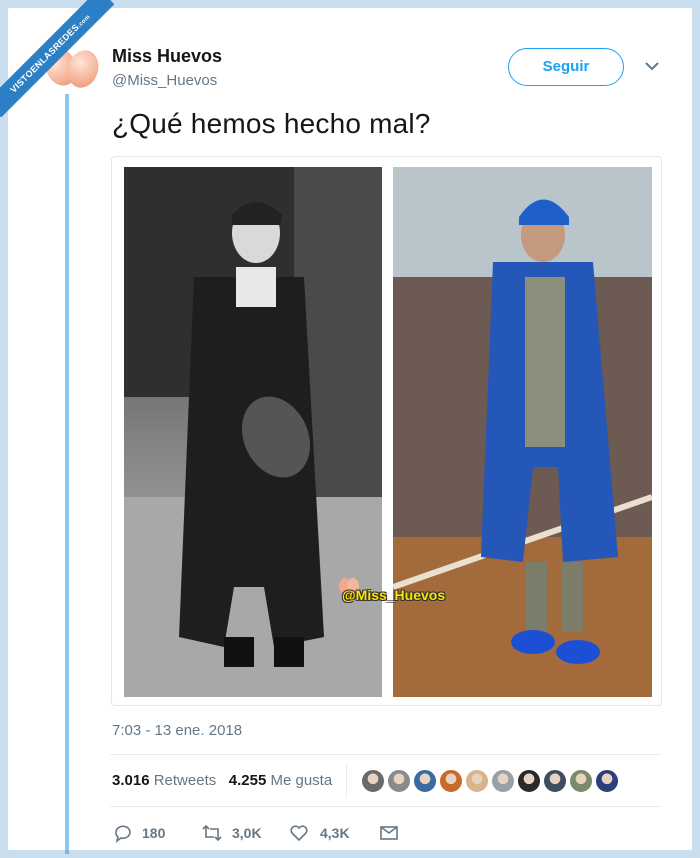 The height and width of the screenshot is (858, 700). What do you see at coordinates (335, 833) in the screenshot?
I see `like-count: 4,3K` at bounding box center [335, 833].